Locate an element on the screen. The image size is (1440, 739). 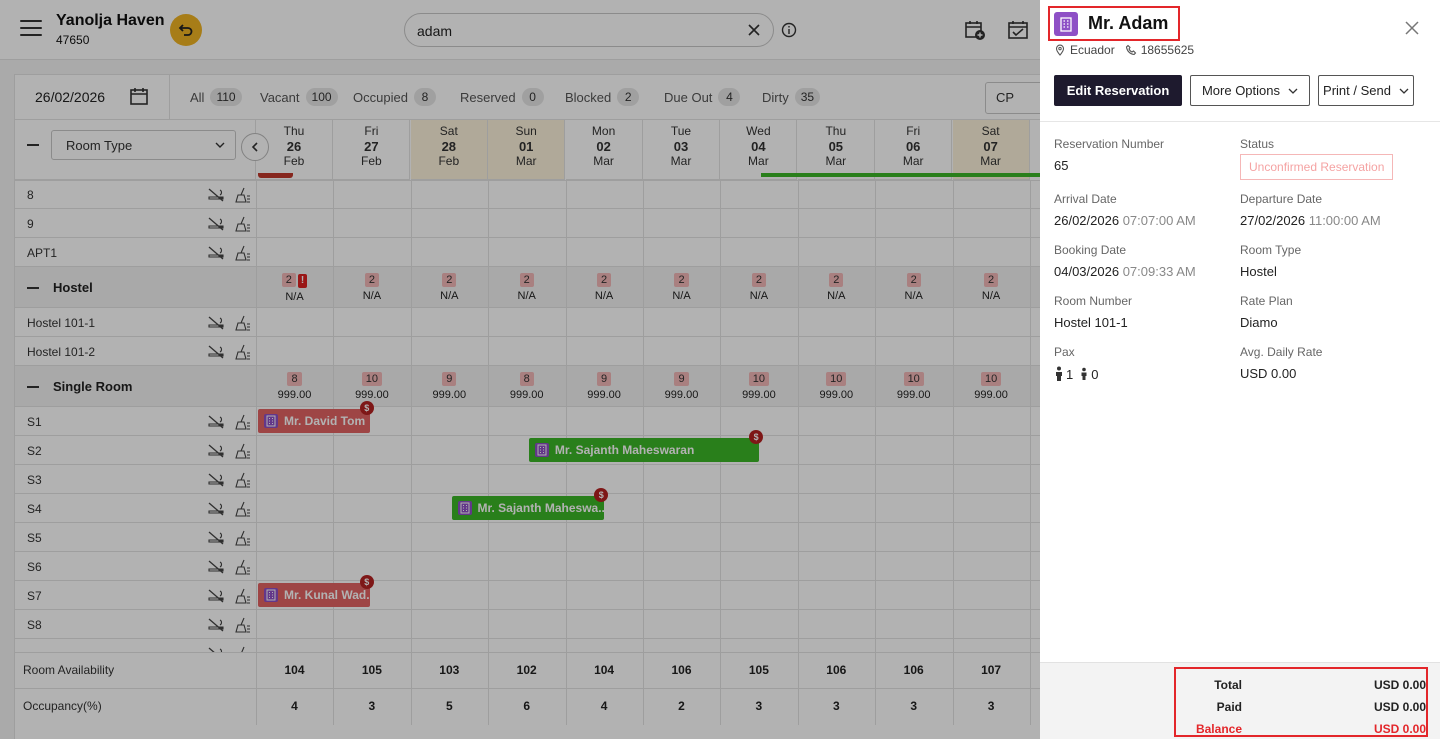
room-type-name: Single Room is located at coordinates (93, 386).